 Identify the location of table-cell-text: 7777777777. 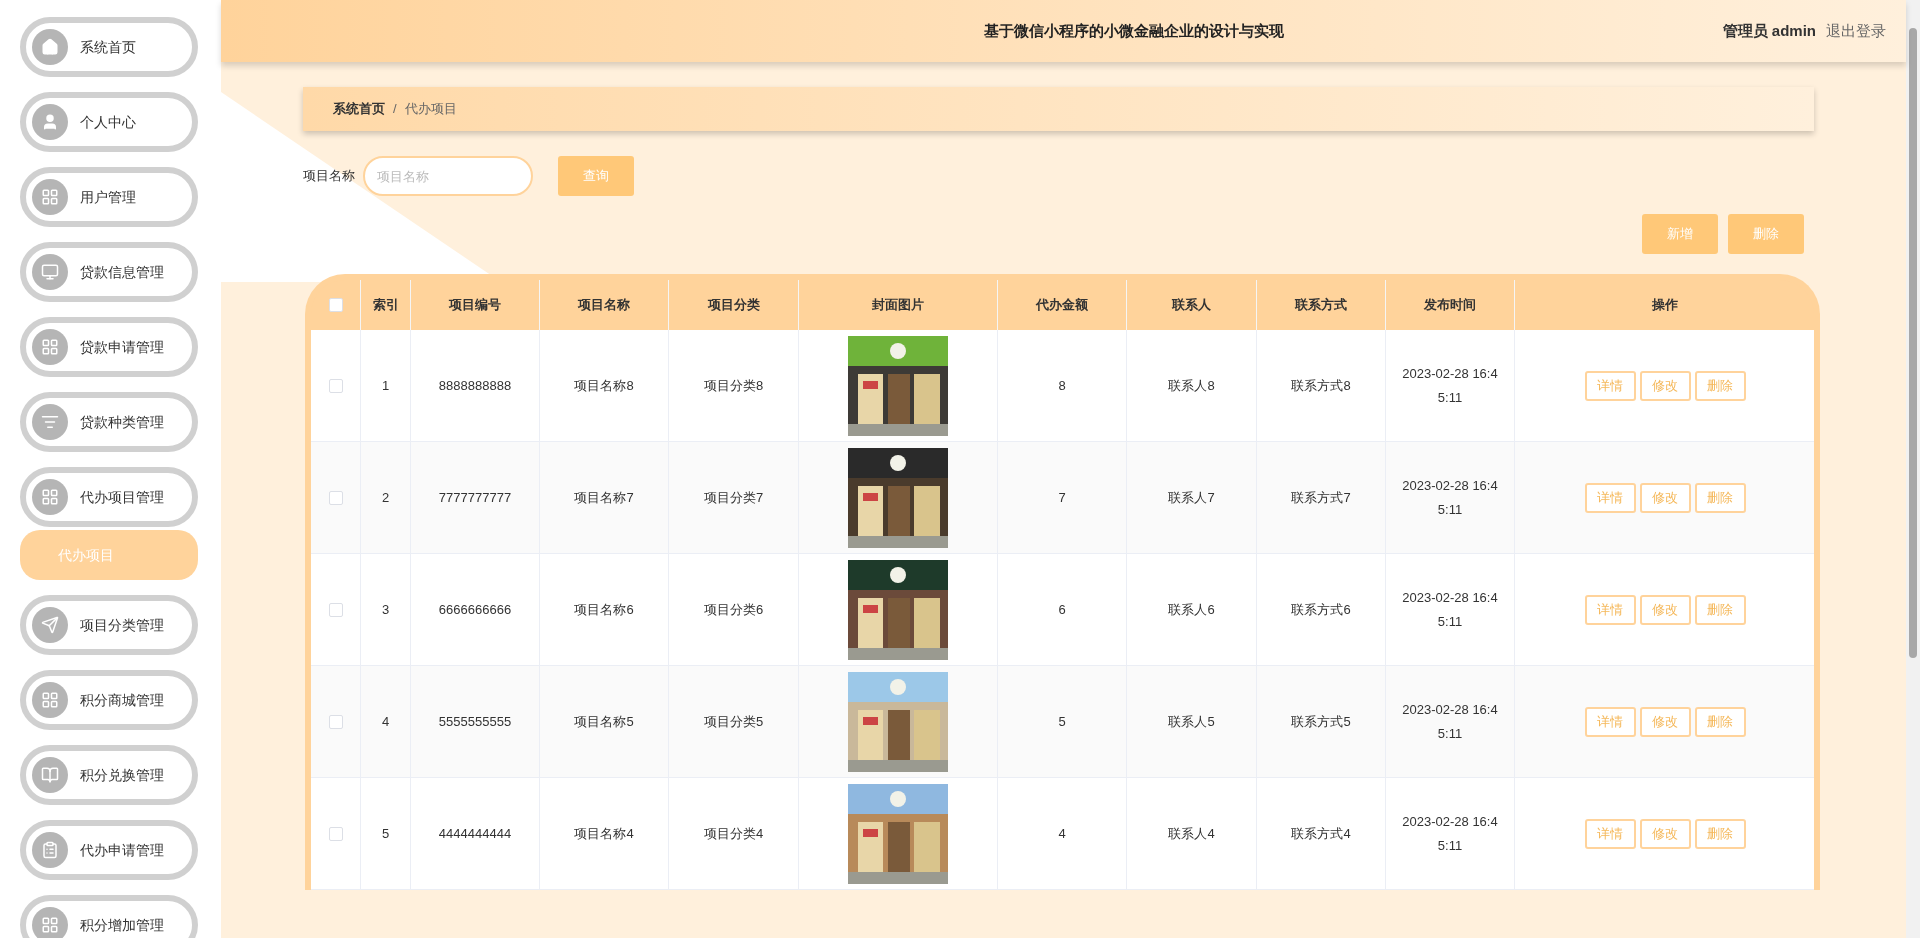
(475, 497).